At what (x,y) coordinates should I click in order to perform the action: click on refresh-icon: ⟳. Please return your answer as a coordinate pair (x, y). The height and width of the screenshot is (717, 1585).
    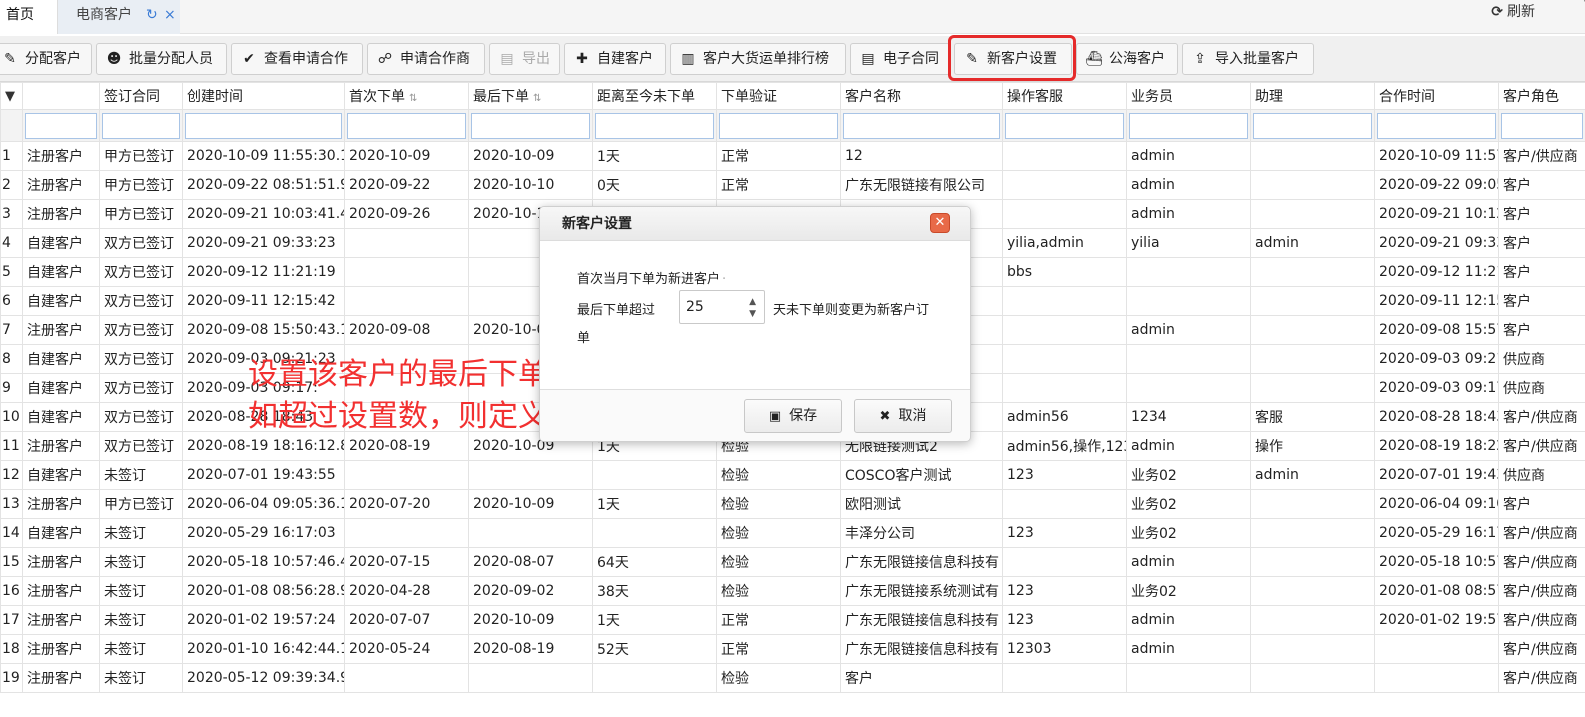
    Looking at the image, I should click on (1497, 12).